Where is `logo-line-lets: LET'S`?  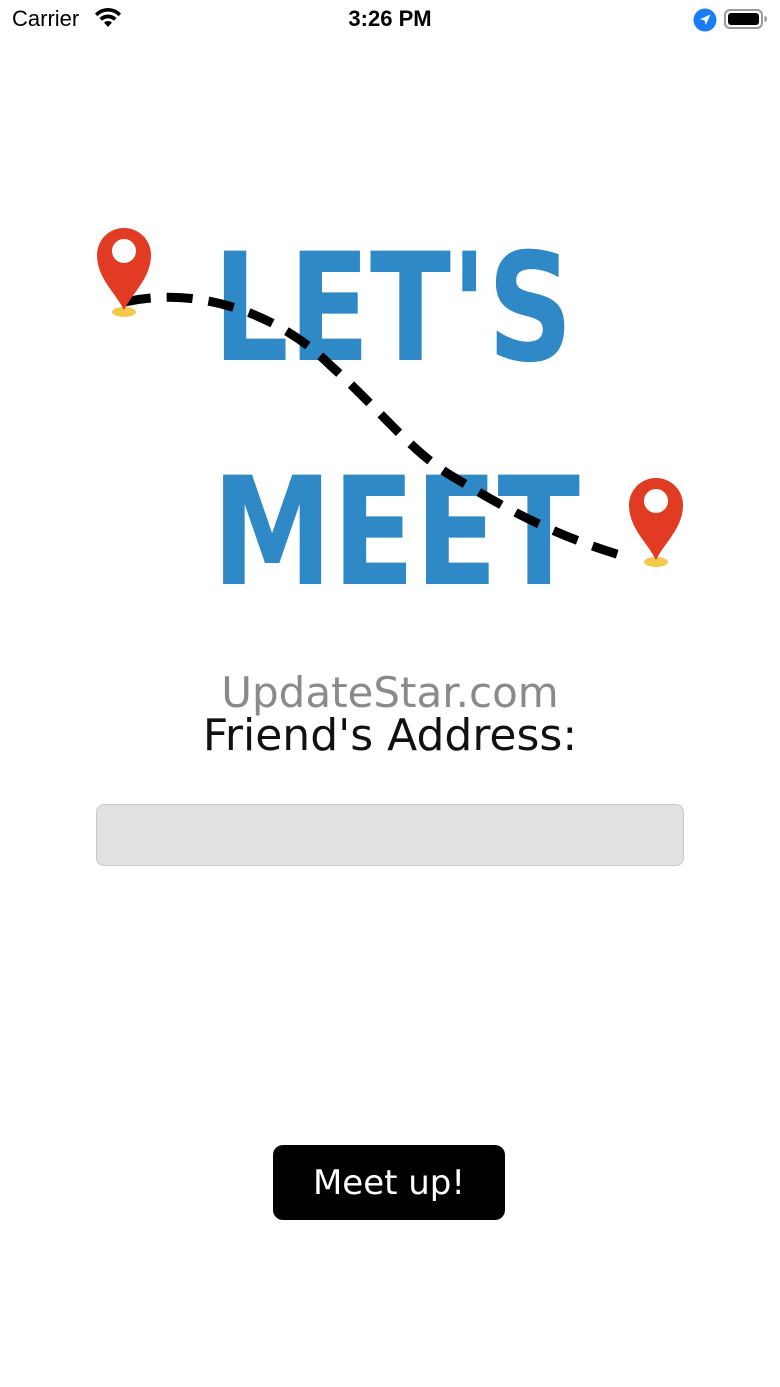
logo-line-lets: LET'S is located at coordinates (393, 309).